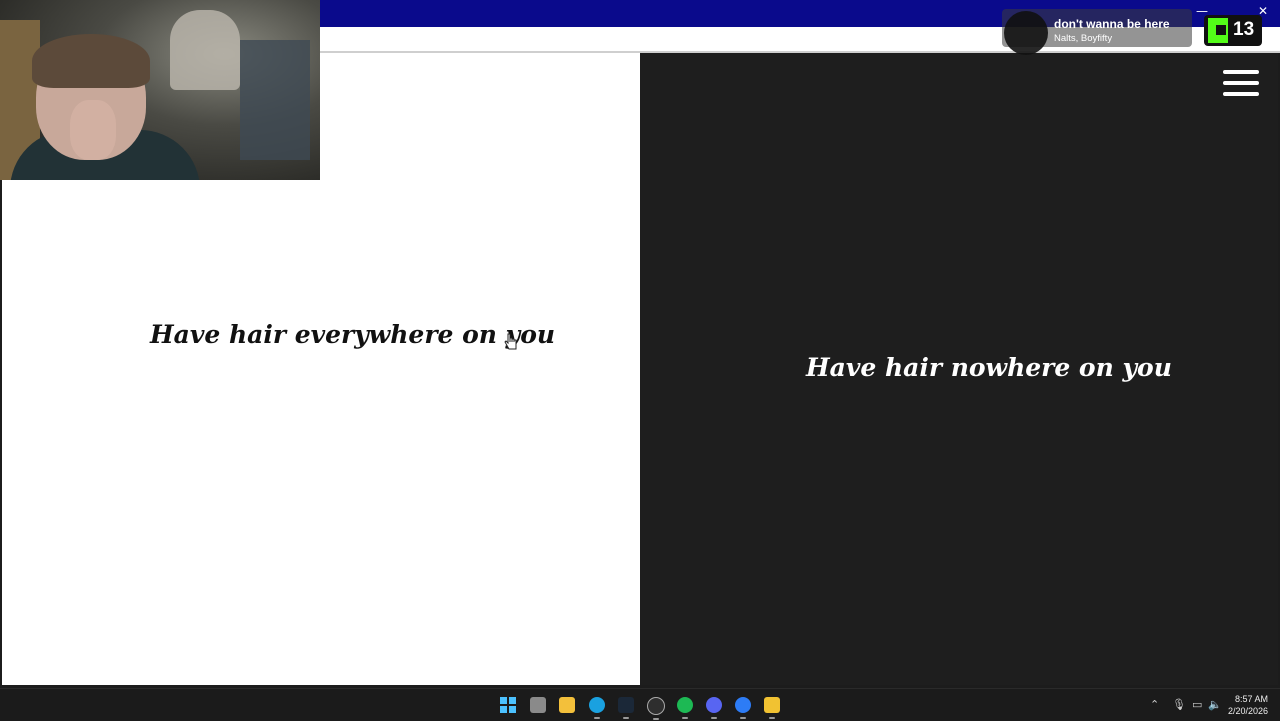 The width and height of the screenshot is (1280, 721). I want to click on menu-bar-middle, so click(1241, 83).